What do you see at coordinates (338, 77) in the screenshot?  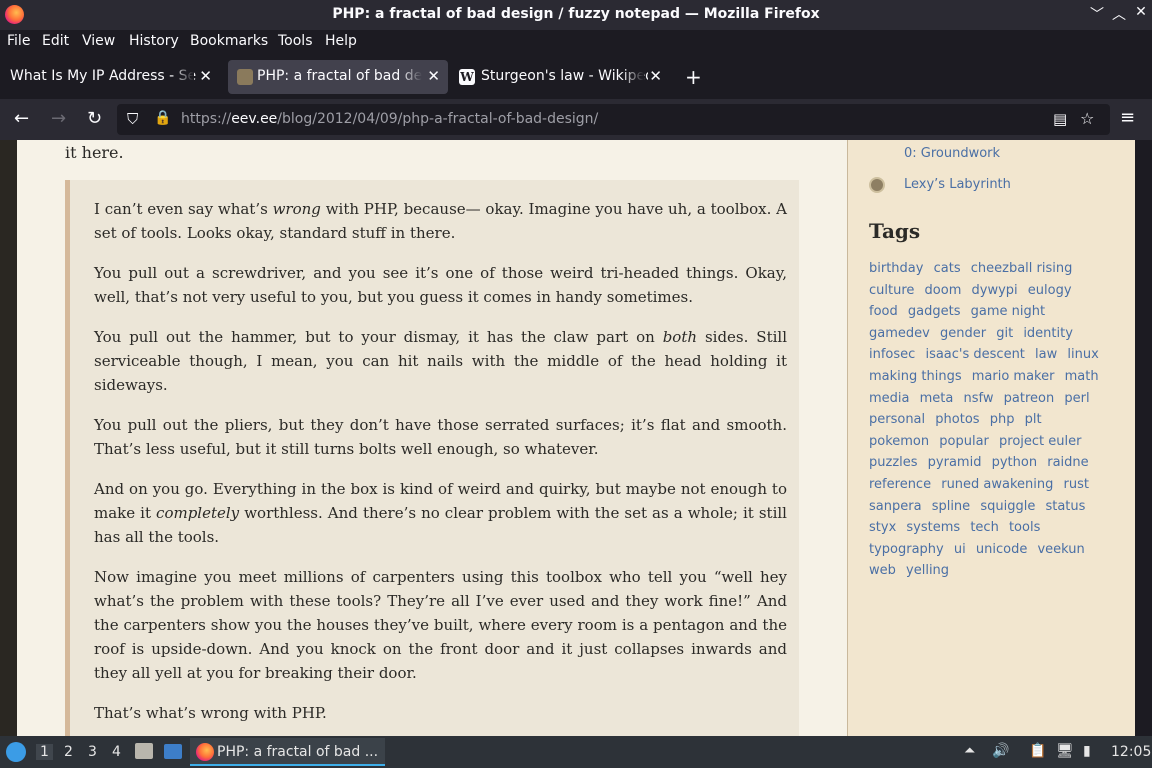 I see `tab-php-fractal: PHP: a fractal of bad desi ✕` at bounding box center [338, 77].